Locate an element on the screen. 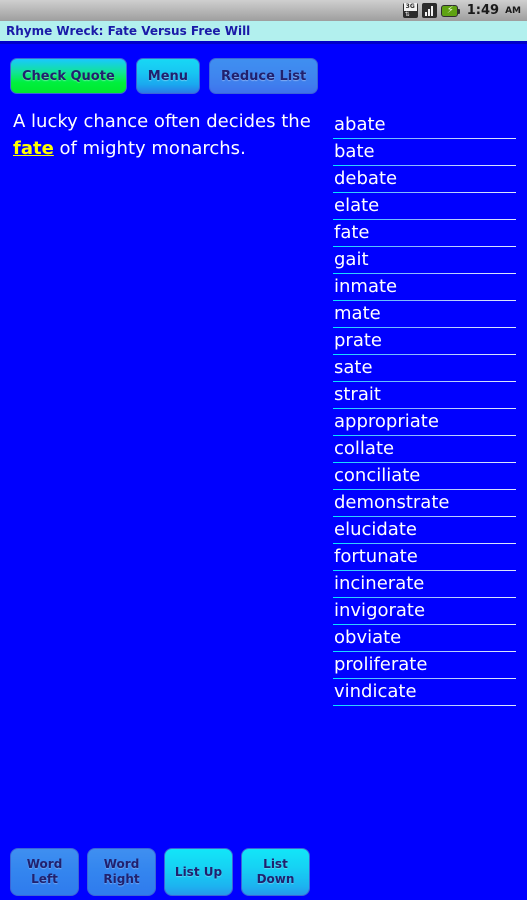 The image size is (527, 900). network-updown-arrows-icon: ⇅ is located at coordinates (407, 14).